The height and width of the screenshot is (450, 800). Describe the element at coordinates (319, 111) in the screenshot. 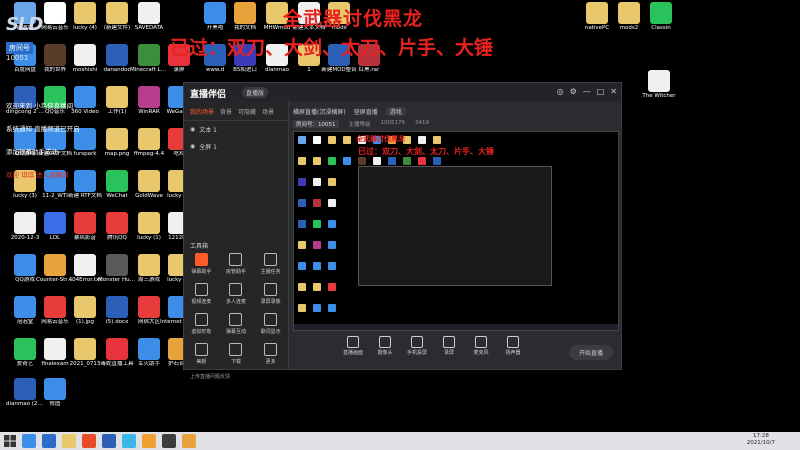

I see `tab-landscape: 横屏直播(沉浸横屏)` at that location.